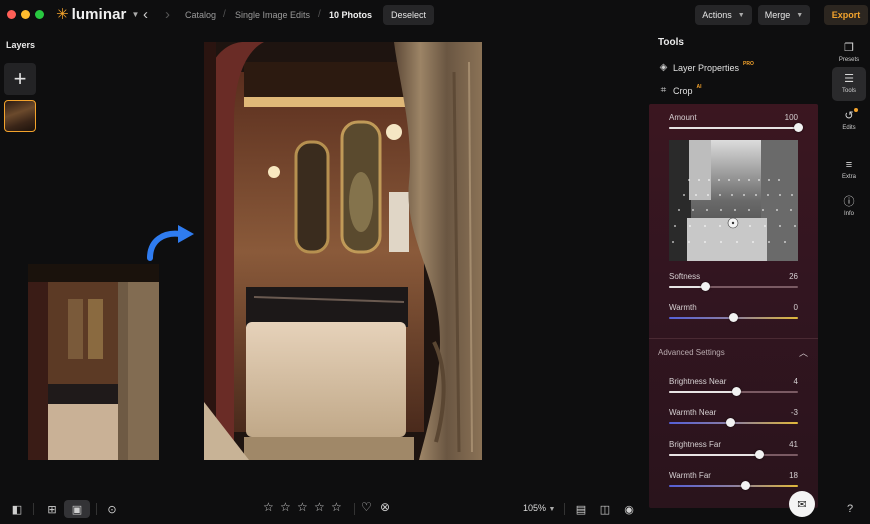  What do you see at coordinates (167, 14) in the screenshot?
I see `forward-arrow-icon: ›` at bounding box center [167, 14].